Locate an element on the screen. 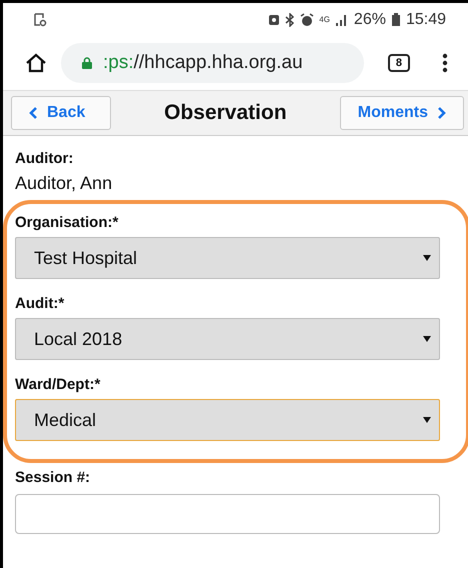 The width and height of the screenshot is (468, 568). home-icon is located at coordinates (36, 63).